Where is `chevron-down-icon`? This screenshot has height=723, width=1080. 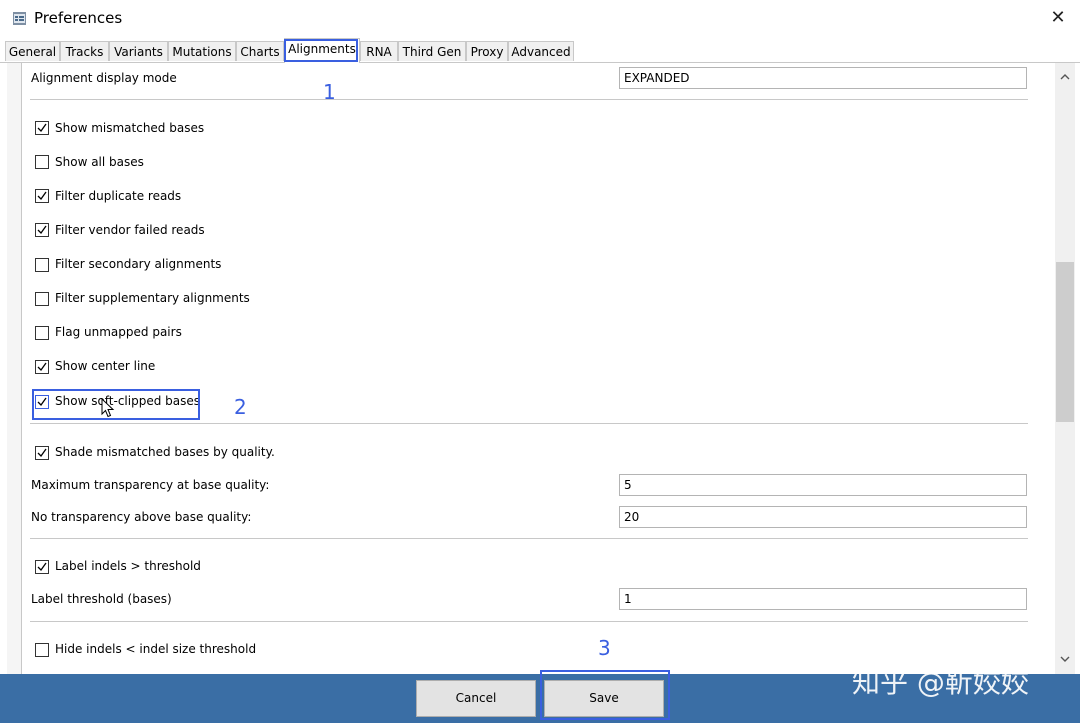
chevron-down-icon is located at coordinates (1065, 659).